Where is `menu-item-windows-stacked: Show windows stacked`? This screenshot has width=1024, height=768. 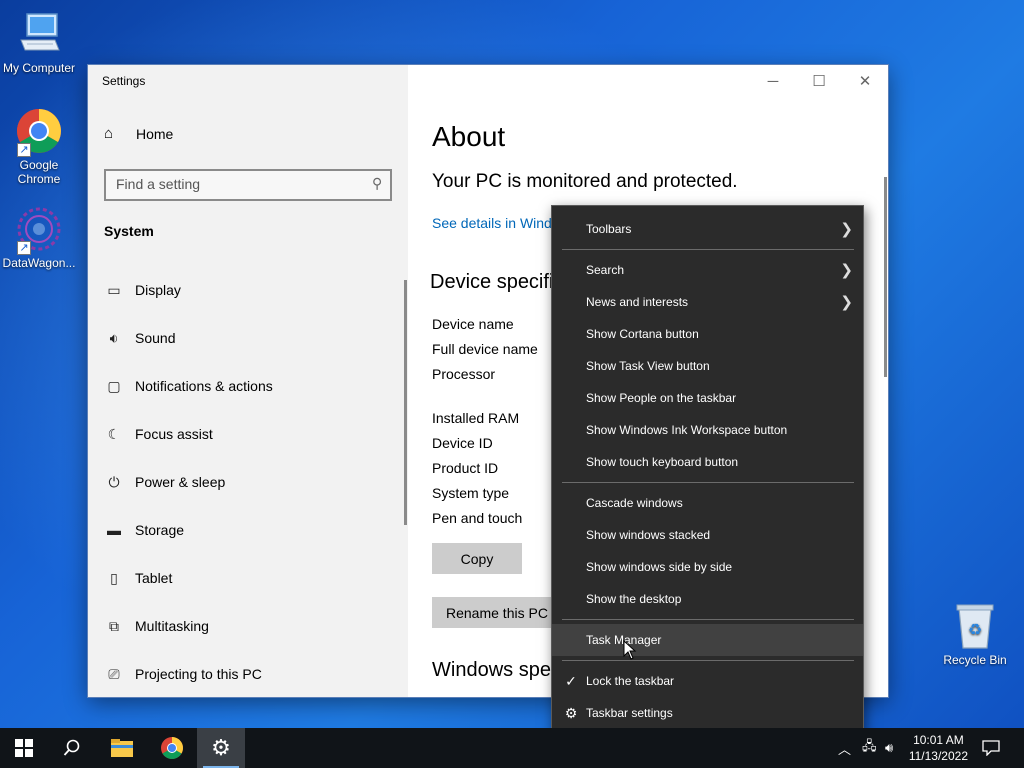 menu-item-windows-stacked: Show windows stacked is located at coordinates (707, 535).